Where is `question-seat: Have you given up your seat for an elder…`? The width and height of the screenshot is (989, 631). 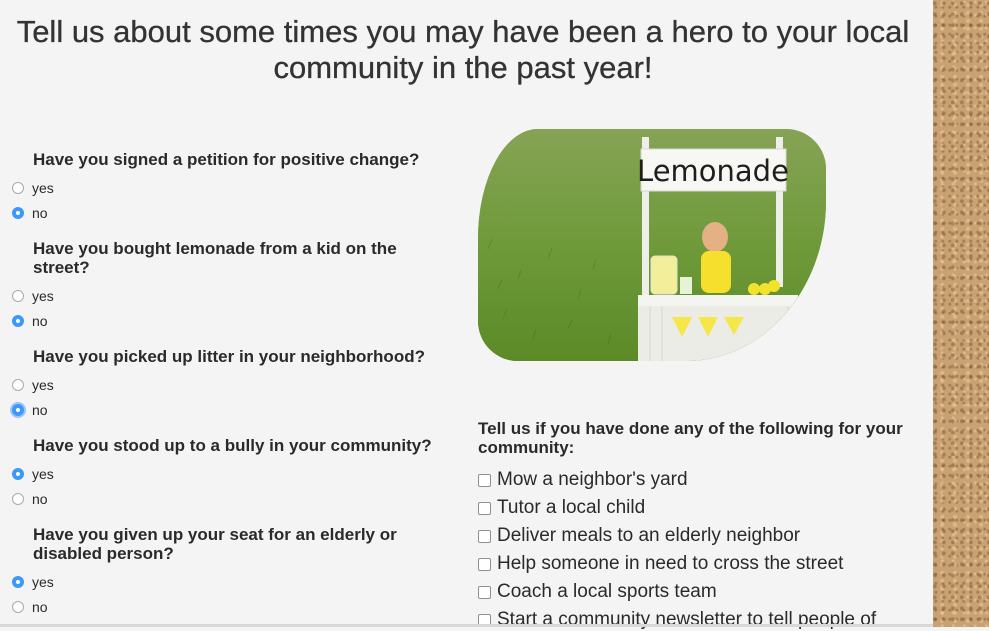 question-seat: Have you given up your seat for an elder… is located at coordinates (215, 544).